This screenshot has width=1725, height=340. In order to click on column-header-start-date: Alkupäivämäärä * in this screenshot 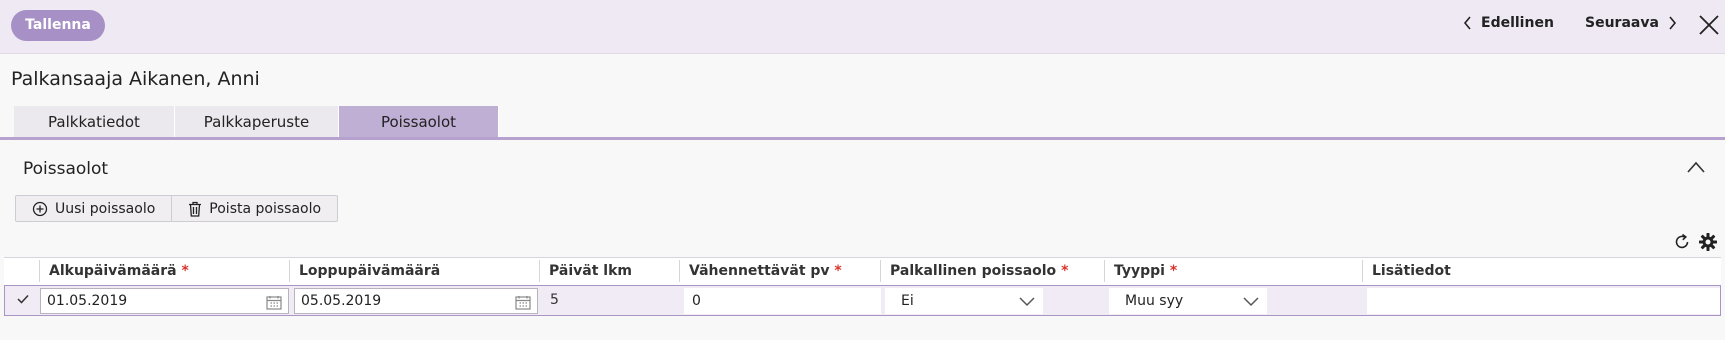, I will do `click(119, 271)`.